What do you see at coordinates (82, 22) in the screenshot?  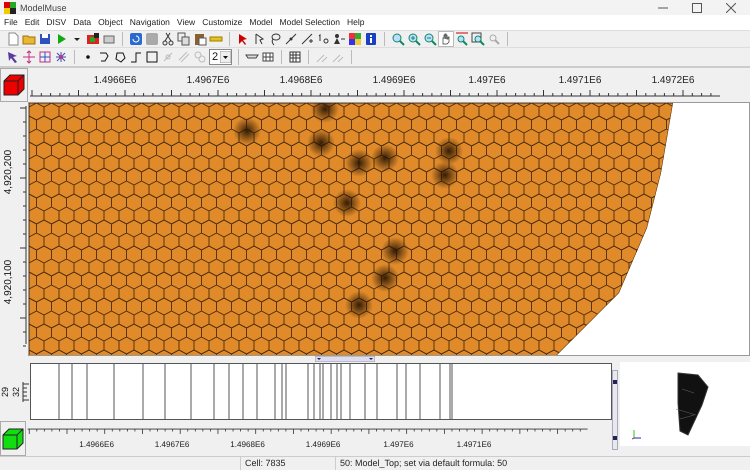 I see `menu-item: Data` at bounding box center [82, 22].